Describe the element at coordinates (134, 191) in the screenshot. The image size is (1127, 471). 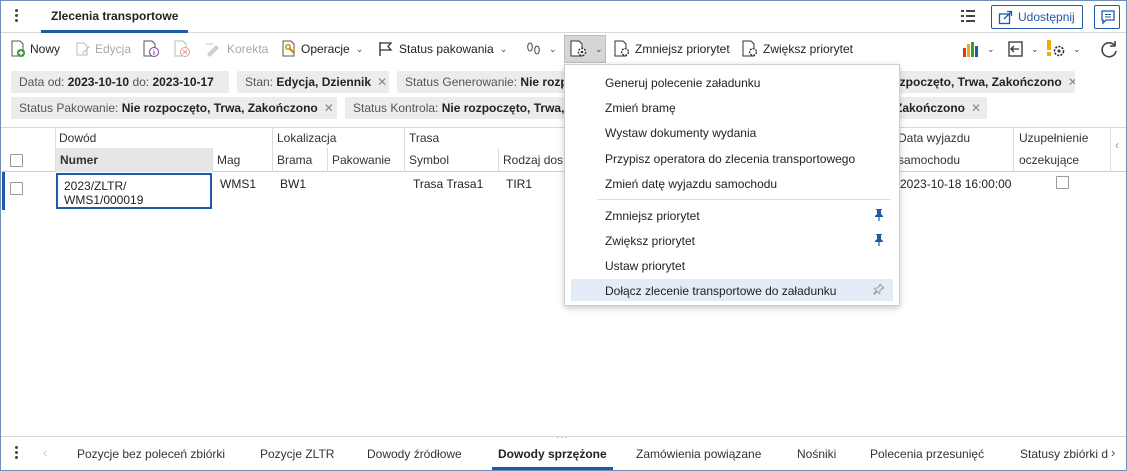
I see `cell-numer: 2023/ZLTR/ WMS1/000019` at that location.